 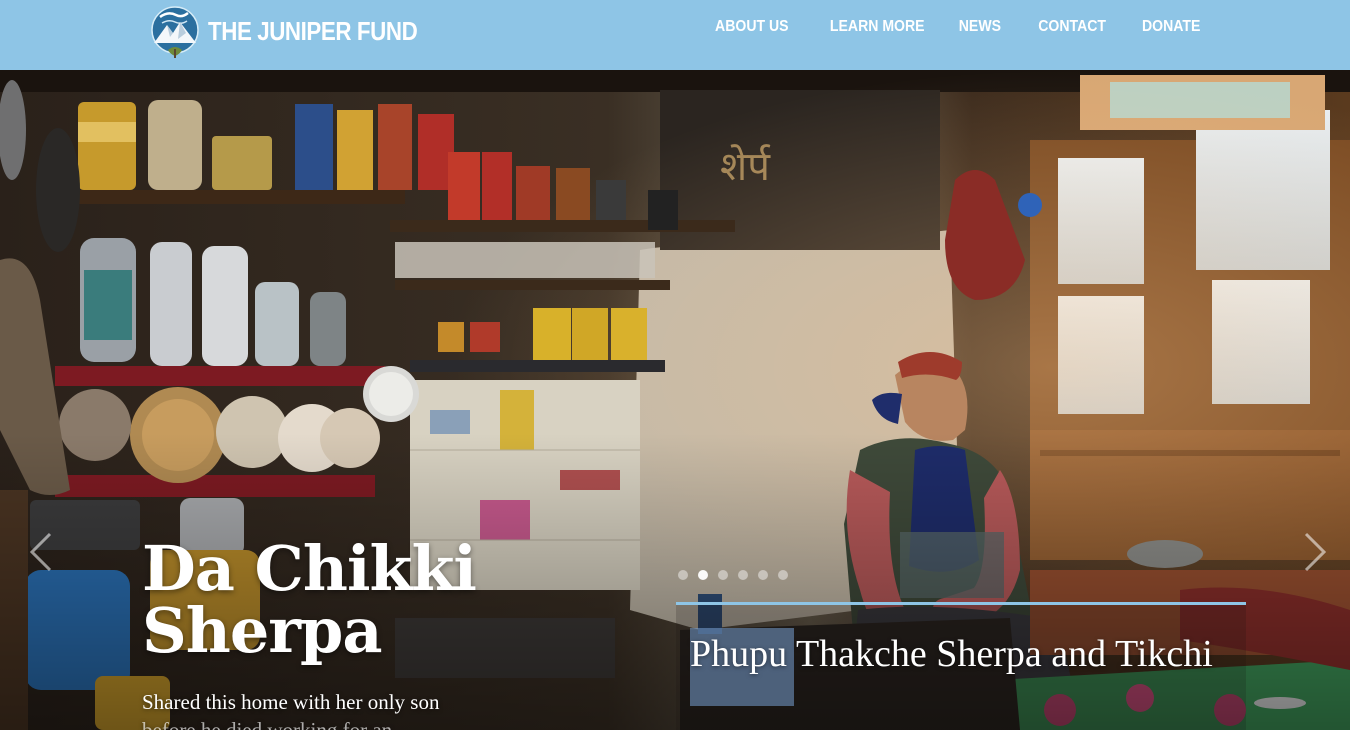 What do you see at coordinates (865, 27) in the screenshot?
I see `nav-learn-more: LEARN MORE` at bounding box center [865, 27].